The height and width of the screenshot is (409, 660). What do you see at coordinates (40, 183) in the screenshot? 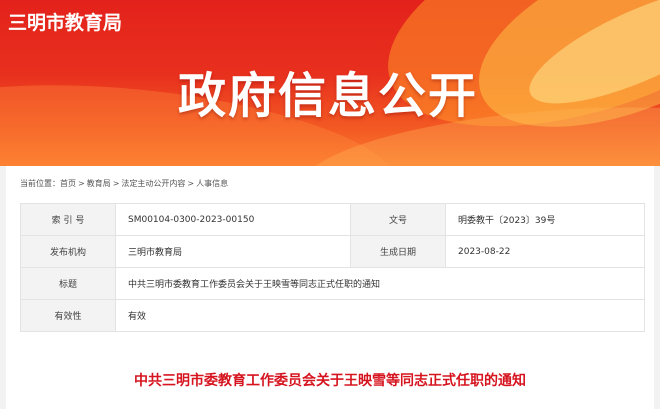
I see `breadcrumb-prefix: 当前位置：` at bounding box center [40, 183].